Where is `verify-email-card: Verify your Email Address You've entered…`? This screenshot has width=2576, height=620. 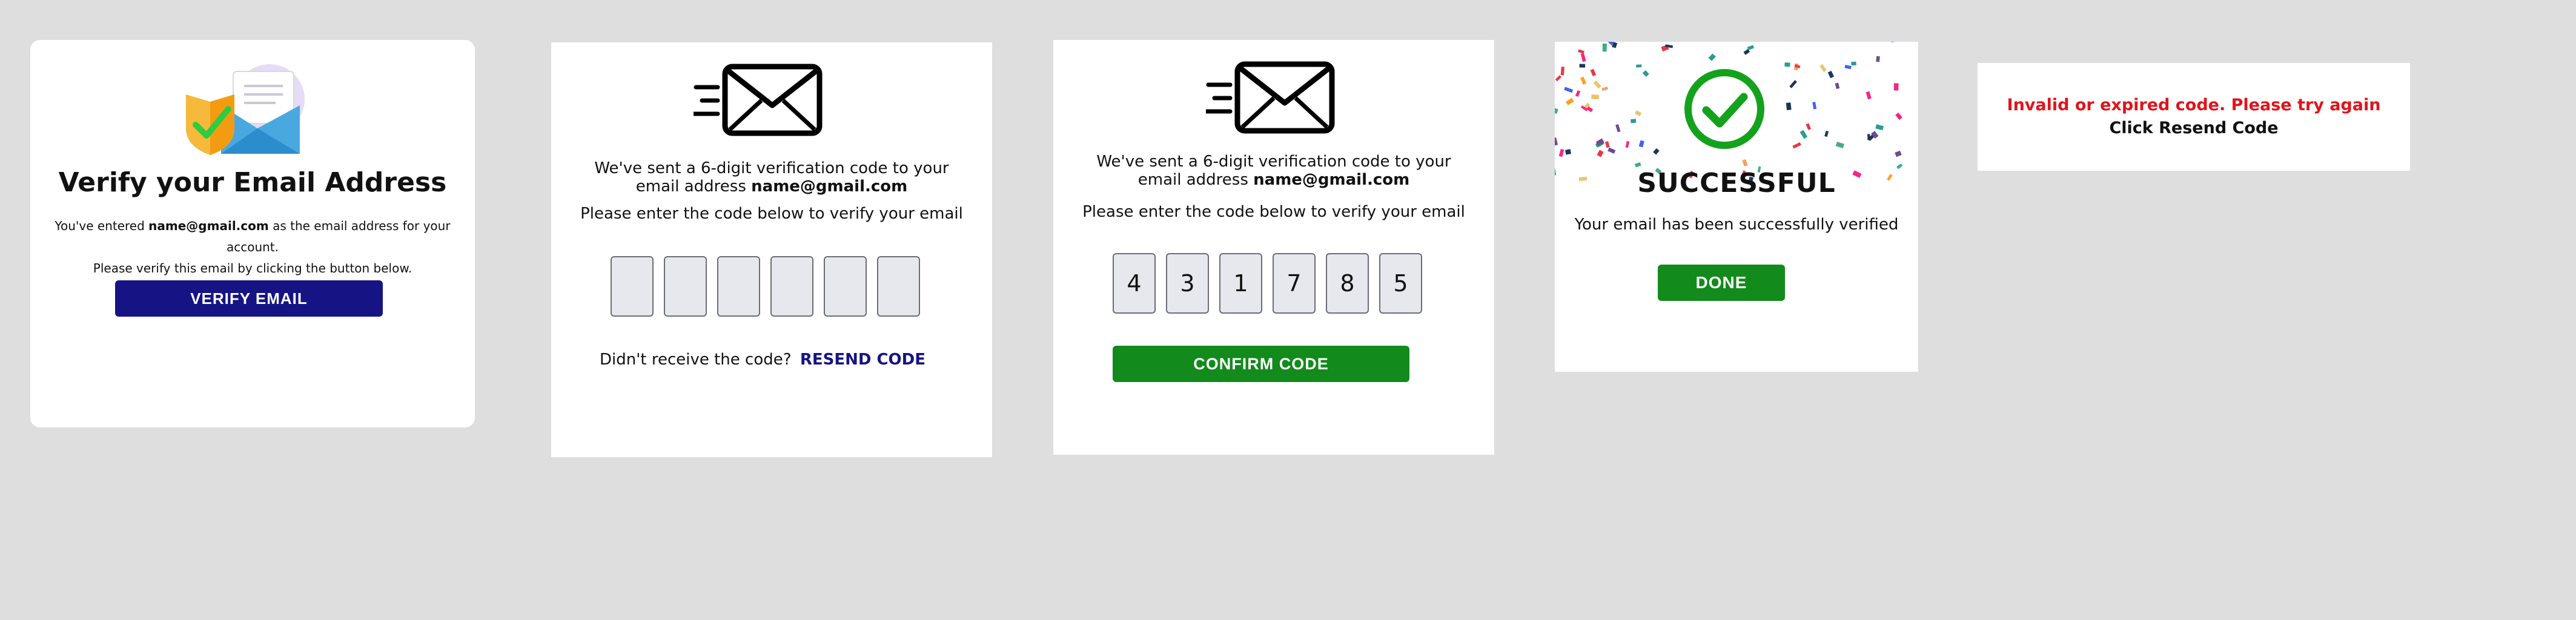
verify-email-card: Verify your Email Address You've entered… is located at coordinates (252, 233).